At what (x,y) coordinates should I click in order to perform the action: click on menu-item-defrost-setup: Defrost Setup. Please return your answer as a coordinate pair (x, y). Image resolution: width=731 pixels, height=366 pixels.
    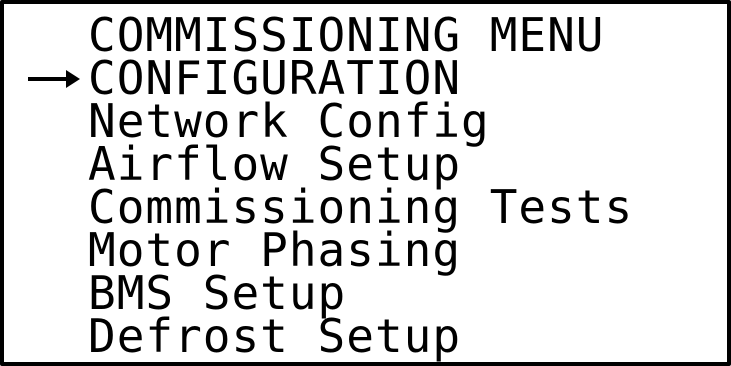
    Looking at the image, I should click on (375, 336).